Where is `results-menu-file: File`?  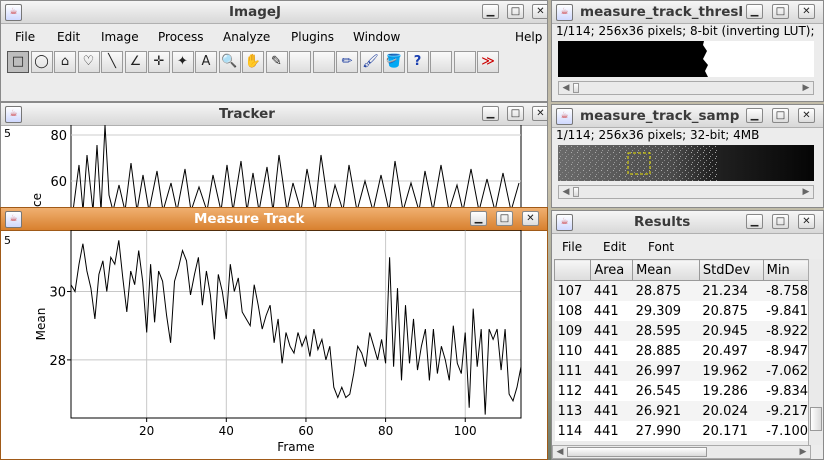 results-menu-file: File is located at coordinates (572, 247).